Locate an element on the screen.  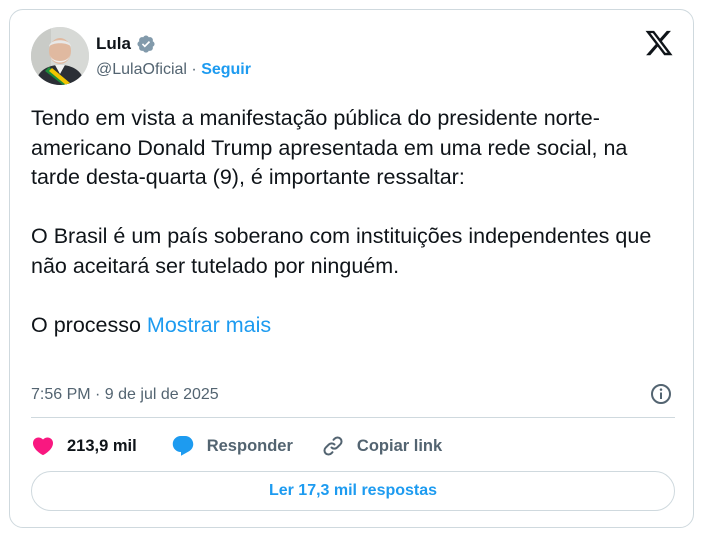
copy-link-label: Copiar link is located at coordinates (399, 445).